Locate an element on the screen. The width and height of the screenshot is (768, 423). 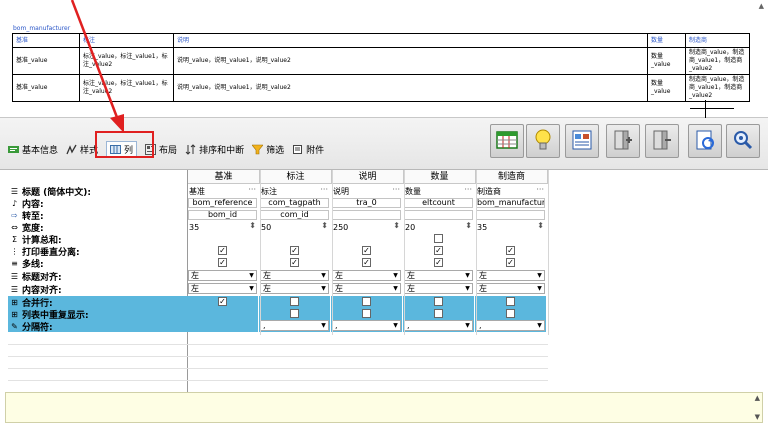
title-cell: 标注 ··· is located at coordinates (295, 191).